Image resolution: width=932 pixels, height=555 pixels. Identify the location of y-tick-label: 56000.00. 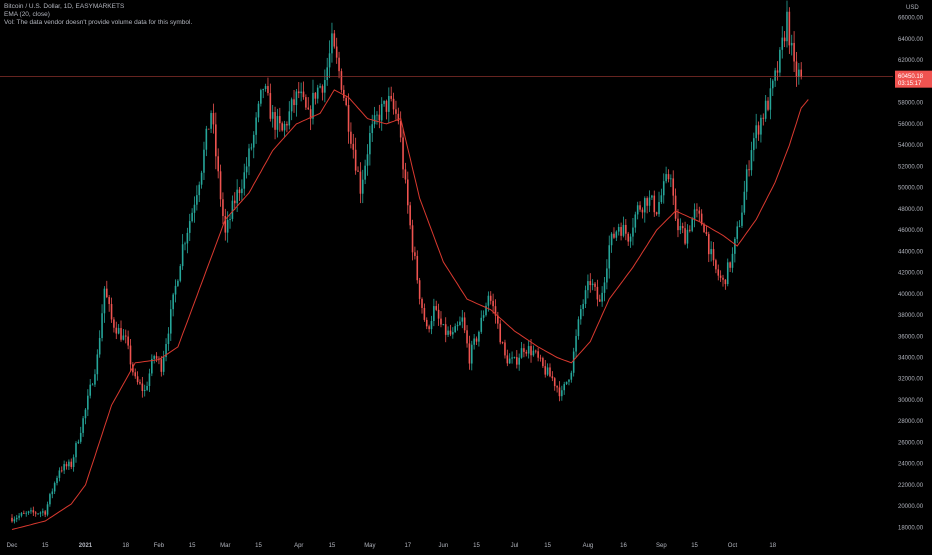
(911, 125).